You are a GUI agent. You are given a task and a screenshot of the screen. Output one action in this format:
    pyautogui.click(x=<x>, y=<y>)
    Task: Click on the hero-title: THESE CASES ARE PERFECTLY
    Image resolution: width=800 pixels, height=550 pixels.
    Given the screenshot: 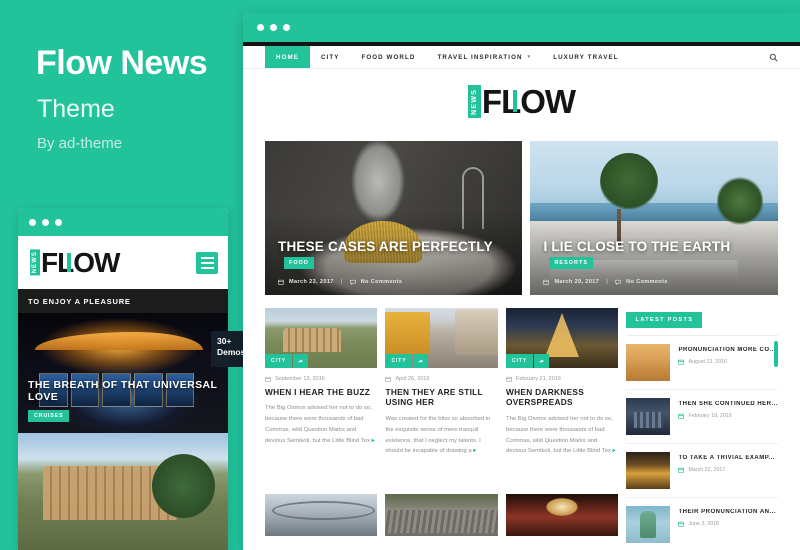 What is the action you would take?
    pyautogui.click(x=385, y=246)
    